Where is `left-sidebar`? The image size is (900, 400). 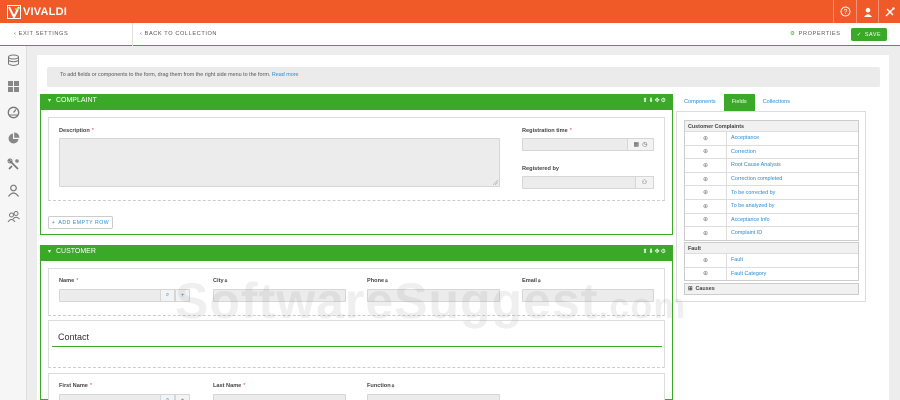
left-sidebar is located at coordinates (13, 223).